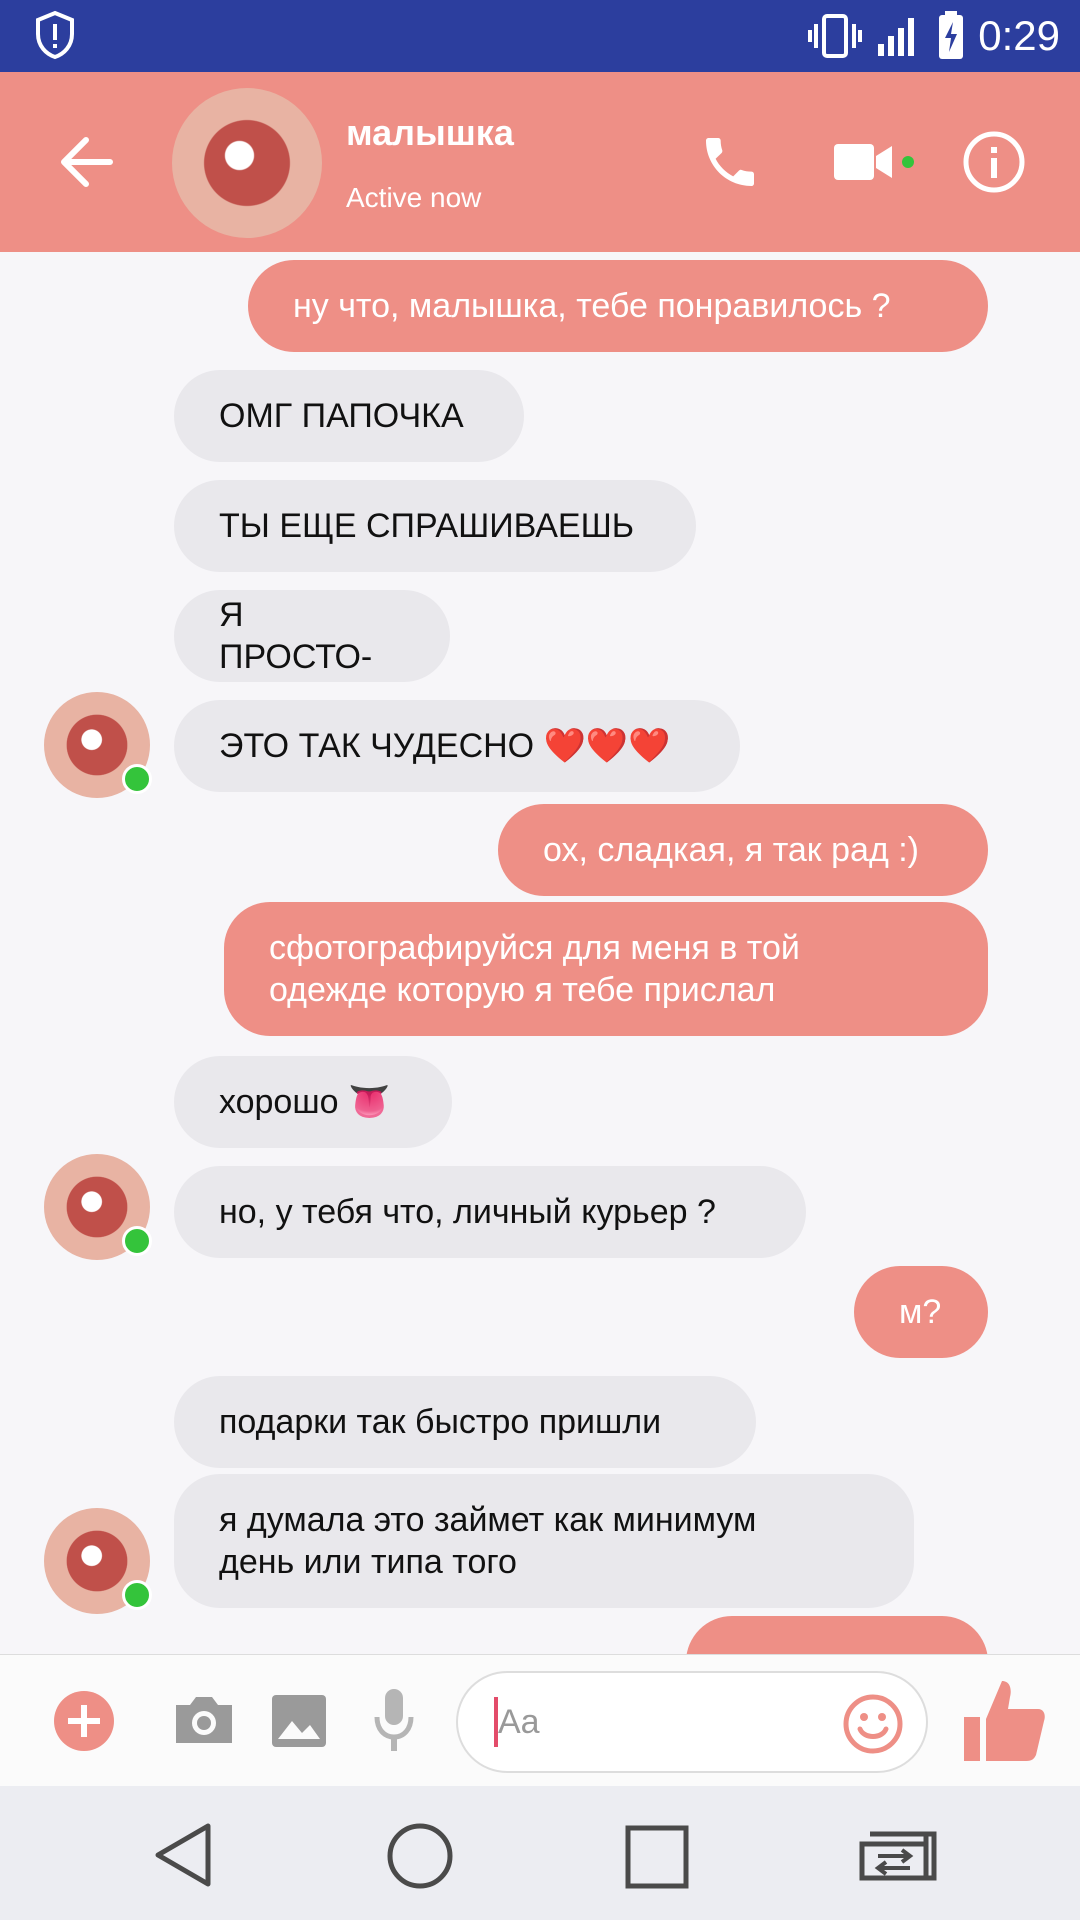  I want to click on vibrate-icon, so click(835, 36).